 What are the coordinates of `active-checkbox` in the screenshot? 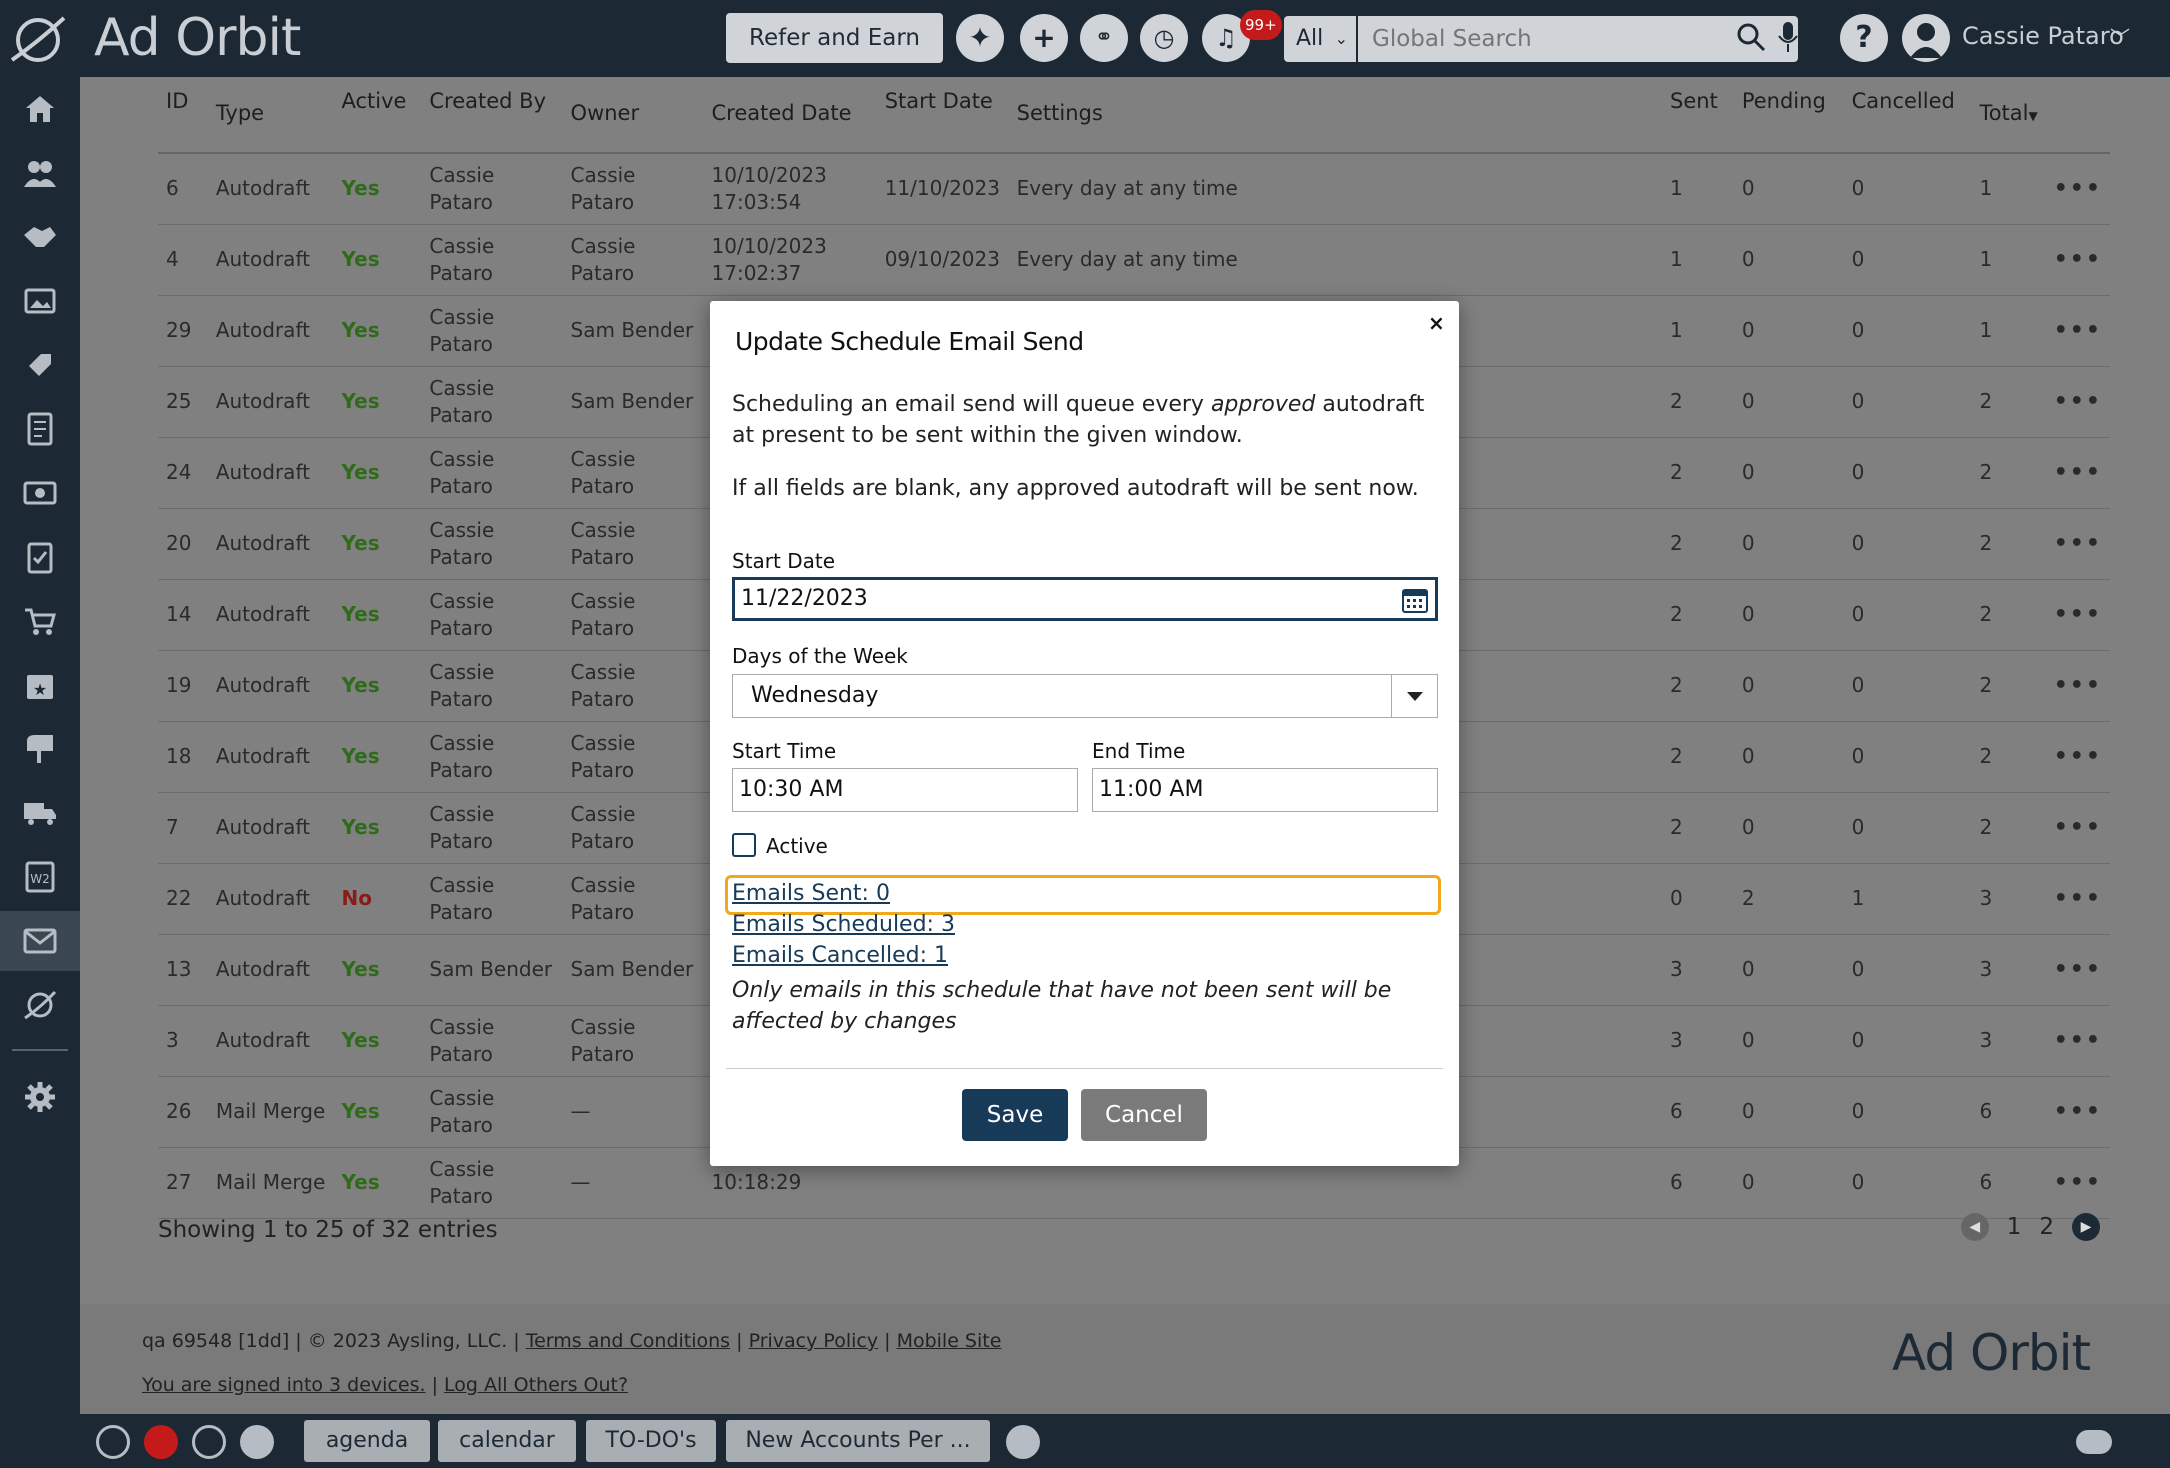 It's located at (744, 845).